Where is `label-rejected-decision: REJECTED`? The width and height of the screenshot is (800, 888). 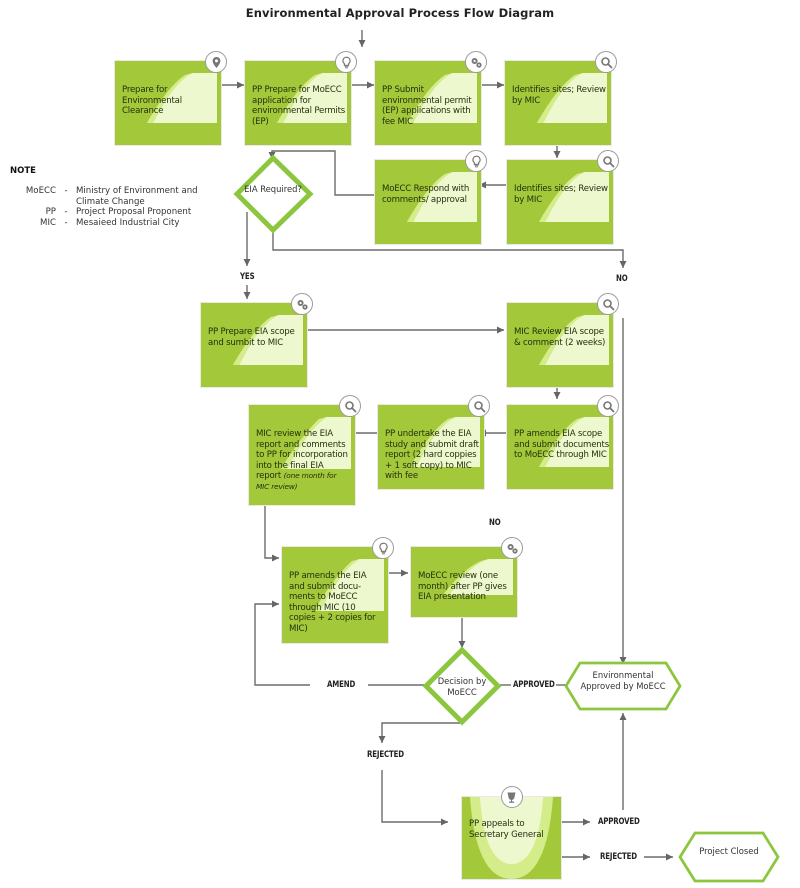
label-rejected-decision: REJECTED is located at coordinates (385, 755).